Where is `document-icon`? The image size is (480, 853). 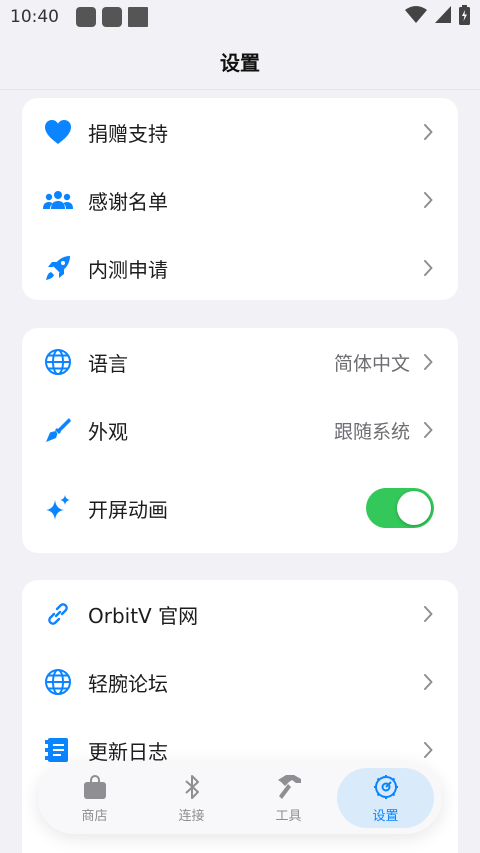
document-icon is located at coordinates (58, 750).